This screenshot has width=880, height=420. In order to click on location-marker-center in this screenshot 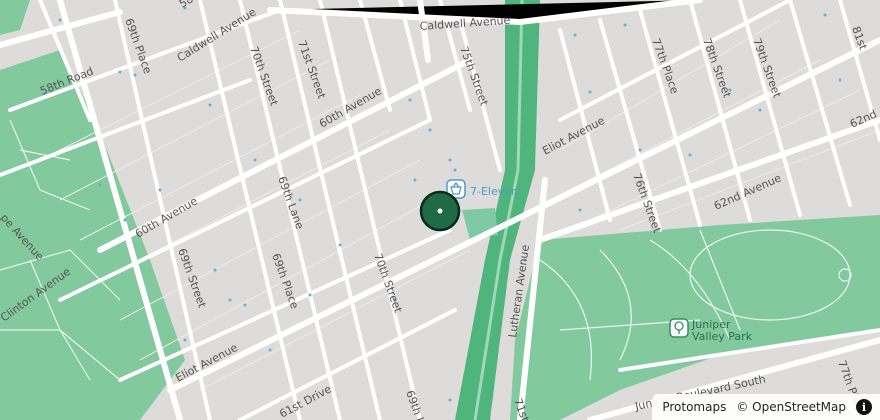, I will do `click(440, 211)`.